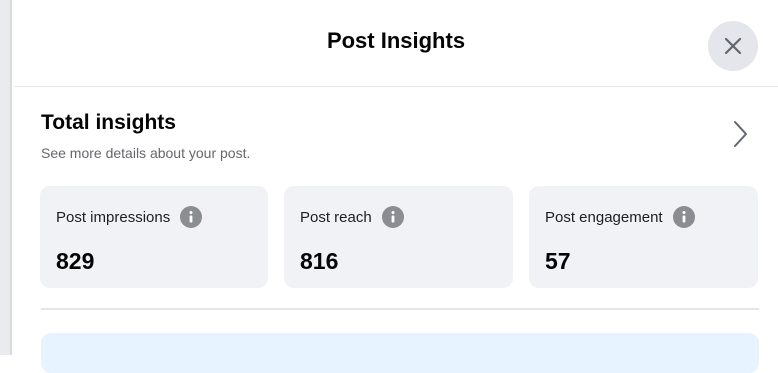 The width and height of the screenshot is (778, 373). What do you see at coordinates (108, 122) in the screenshot?
I see `total-insights-title: Total insights` at bounding box center [108, 122].